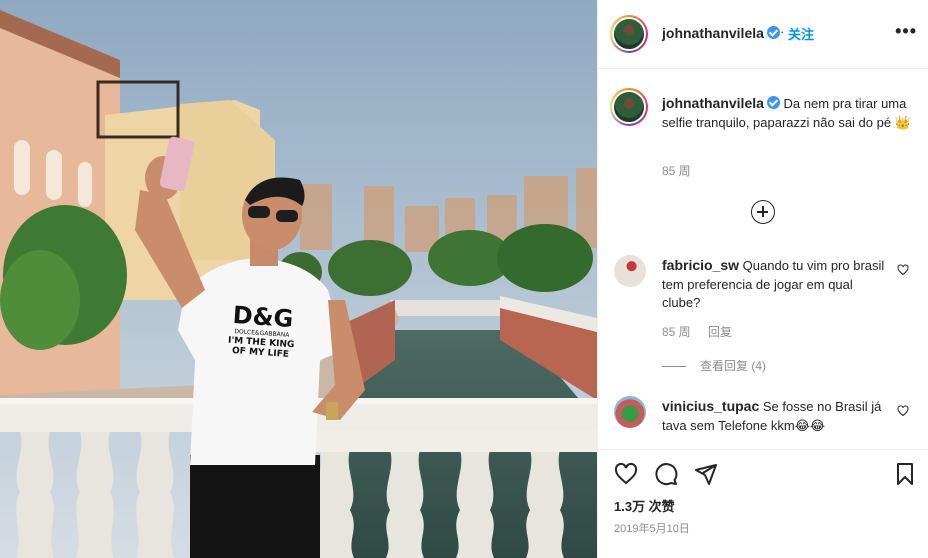 The width and height of the screenshot is (928, 558). Describe the element at coordinates (906, 31) in the screenshot. I see `more-options-icon: •••` at that location.